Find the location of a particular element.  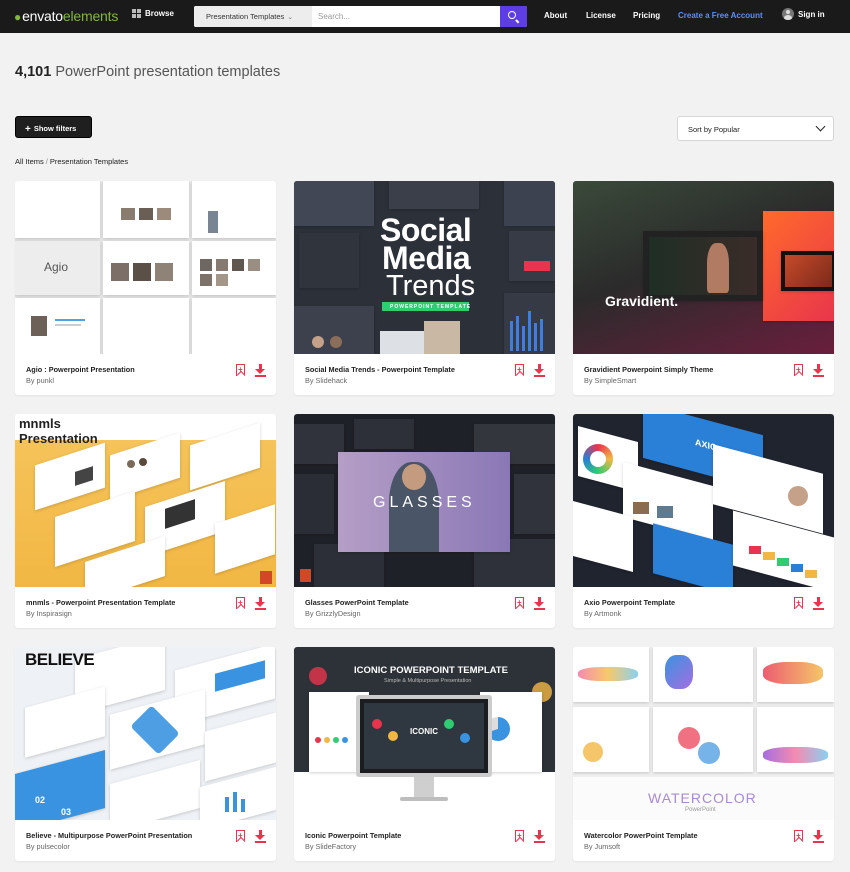

thumbnail-screen-title: ICONIC is located at coordinates (424, 731).